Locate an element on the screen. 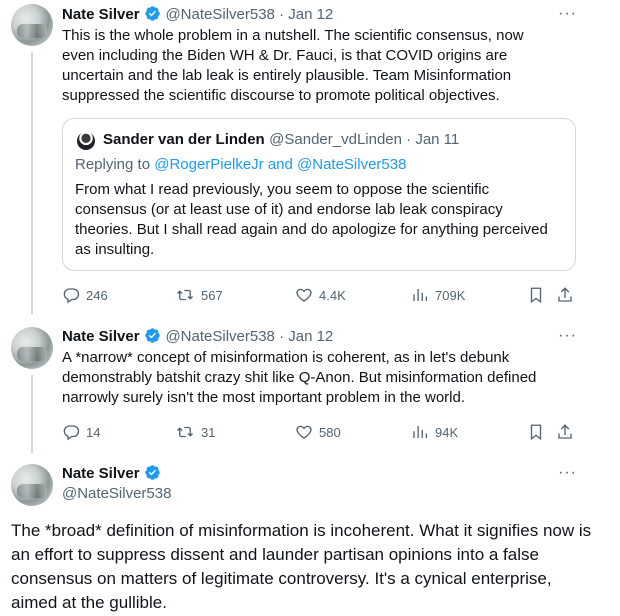 Image resolution: width=620 pixels, height=616 pixels. retweet-button: 567 is located at coordinates (199, 295).